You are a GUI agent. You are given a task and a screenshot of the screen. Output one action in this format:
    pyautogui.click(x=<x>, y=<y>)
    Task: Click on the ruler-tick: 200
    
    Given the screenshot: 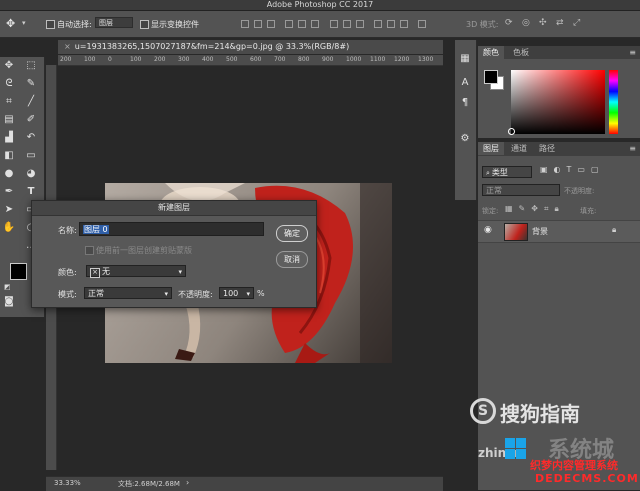 What is the action you would take?
    pyautogui.click(x=160, y=59)
    